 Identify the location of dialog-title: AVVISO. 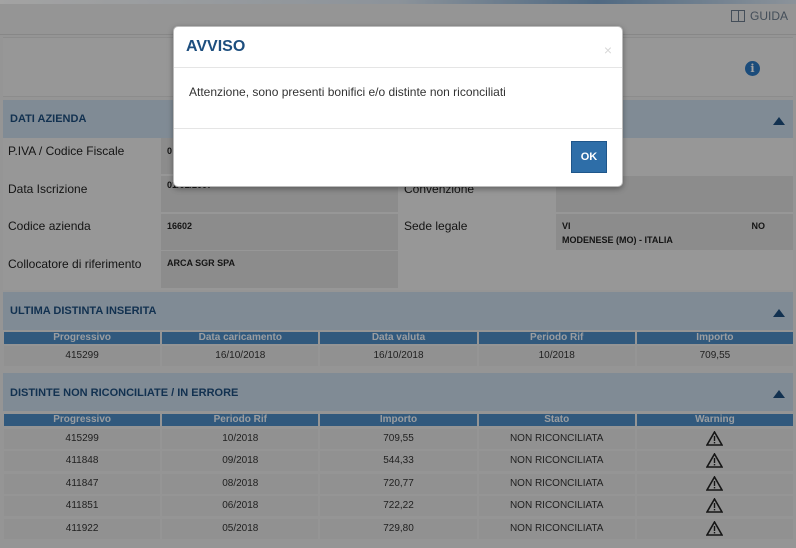
(216, 46).